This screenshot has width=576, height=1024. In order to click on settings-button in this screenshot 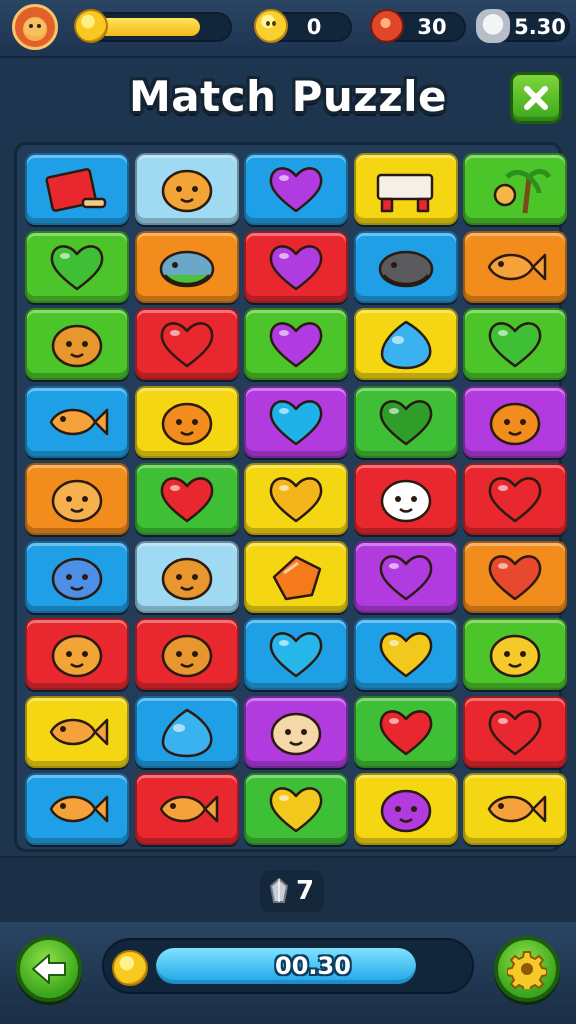, I will do `click(527, 969)`.